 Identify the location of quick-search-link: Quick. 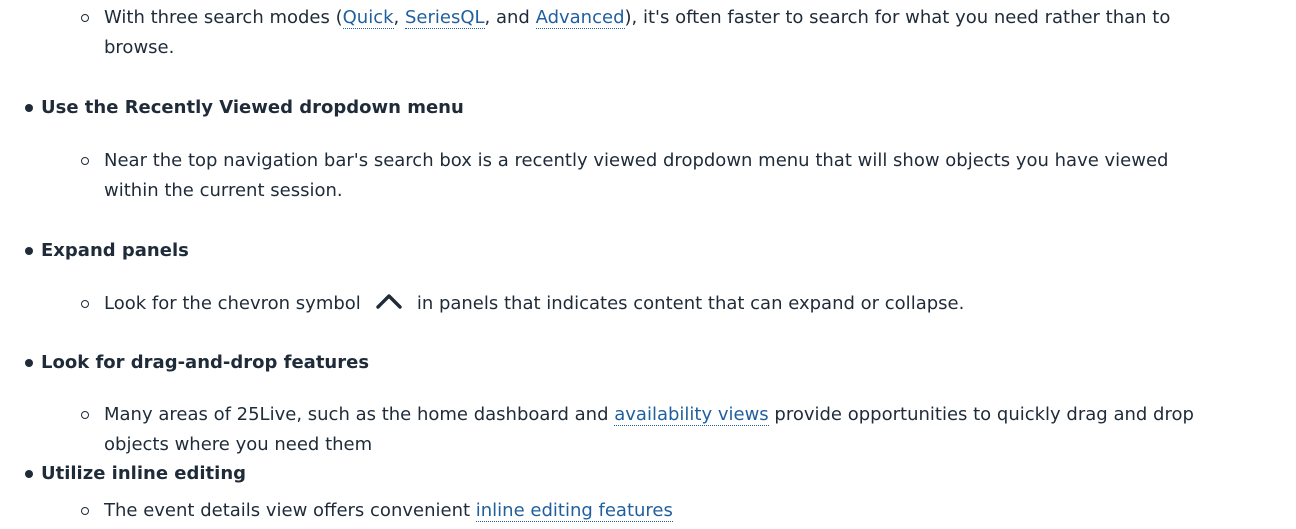
(368, 18).